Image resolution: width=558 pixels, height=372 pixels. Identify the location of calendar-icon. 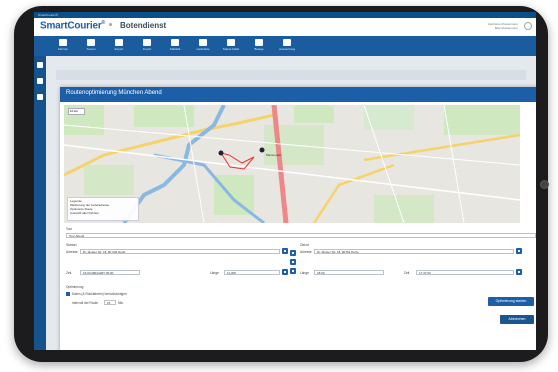
(40, 65).